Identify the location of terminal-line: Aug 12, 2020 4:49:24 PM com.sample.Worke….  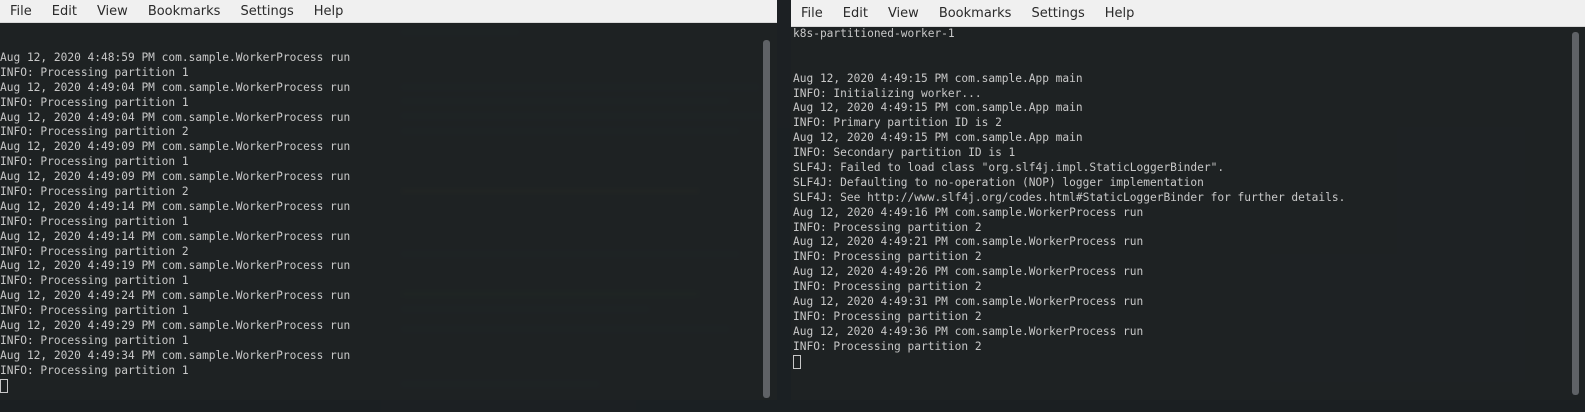
(175, 296).